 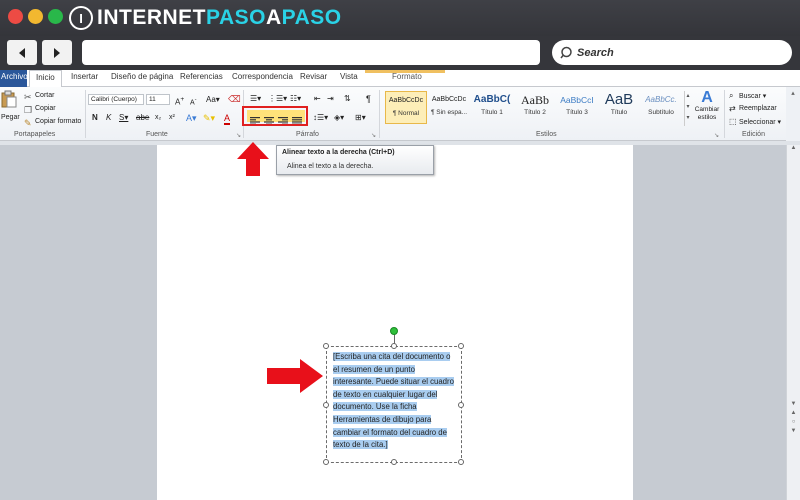 What do you see at coordinates (368, 99) in the screenshot?
I see `show-marks-icon: ¶` at bounding box center [368, 99].